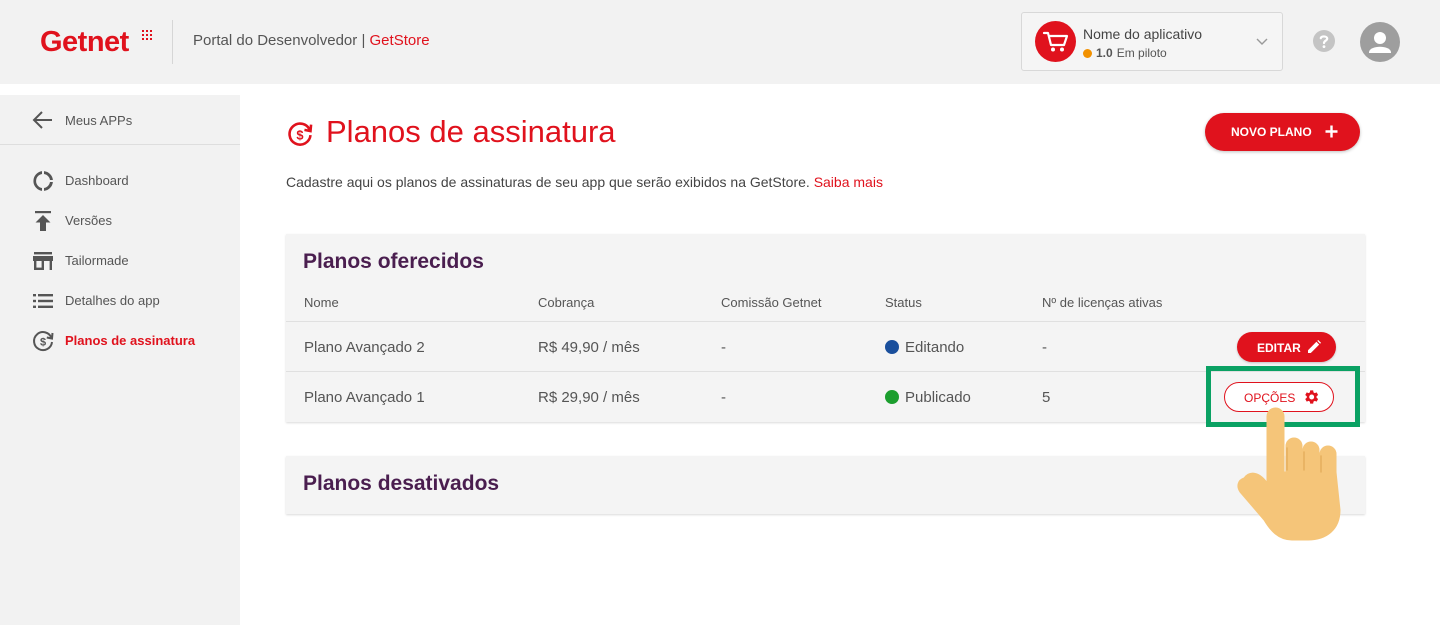 The width and height of the screenshot is (1440, 625). Describe the element at coordinates (1324, 41) in the screenshot. I see `help-icon` at that location.